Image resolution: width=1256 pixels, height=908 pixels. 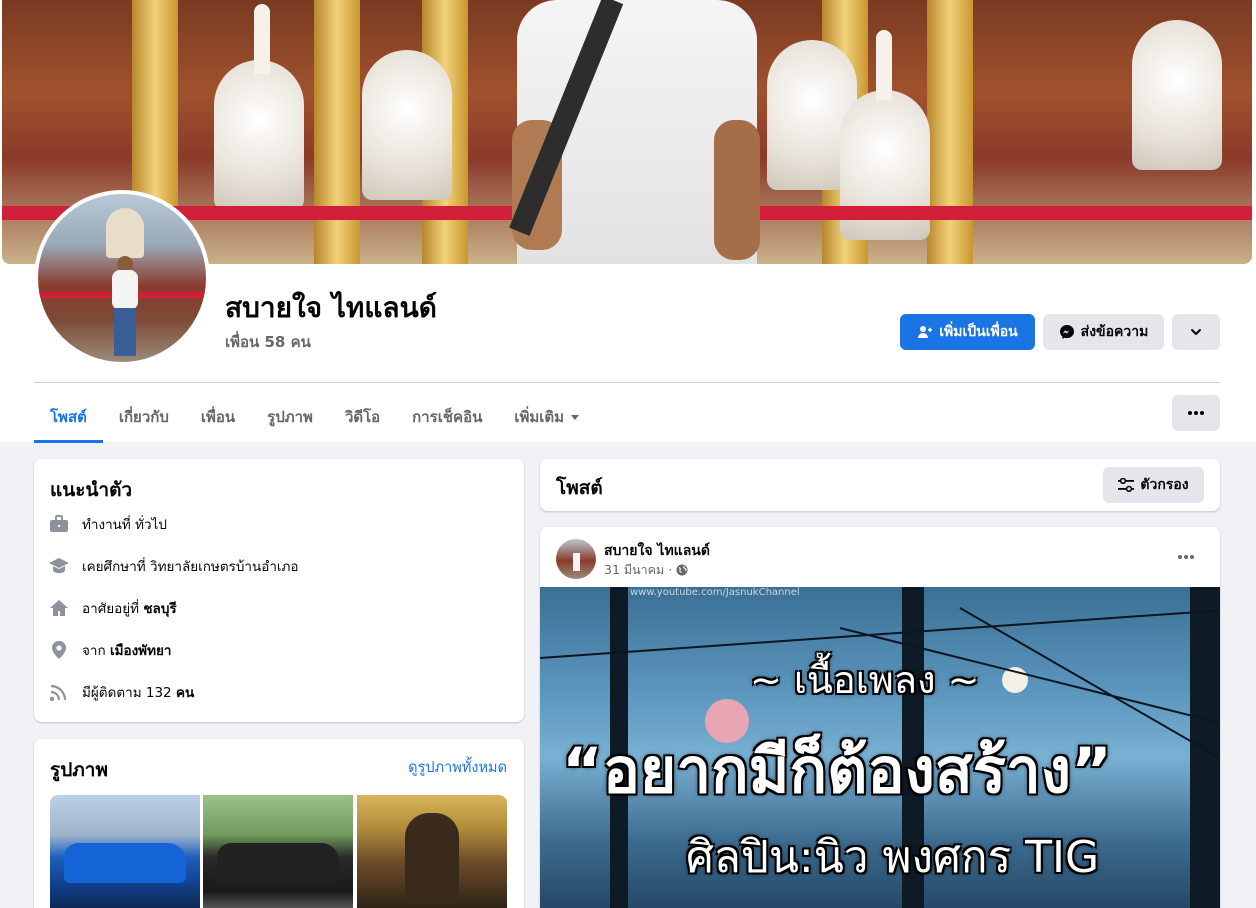 I want to click on messenger-icon, so click(x=1067, y=332).